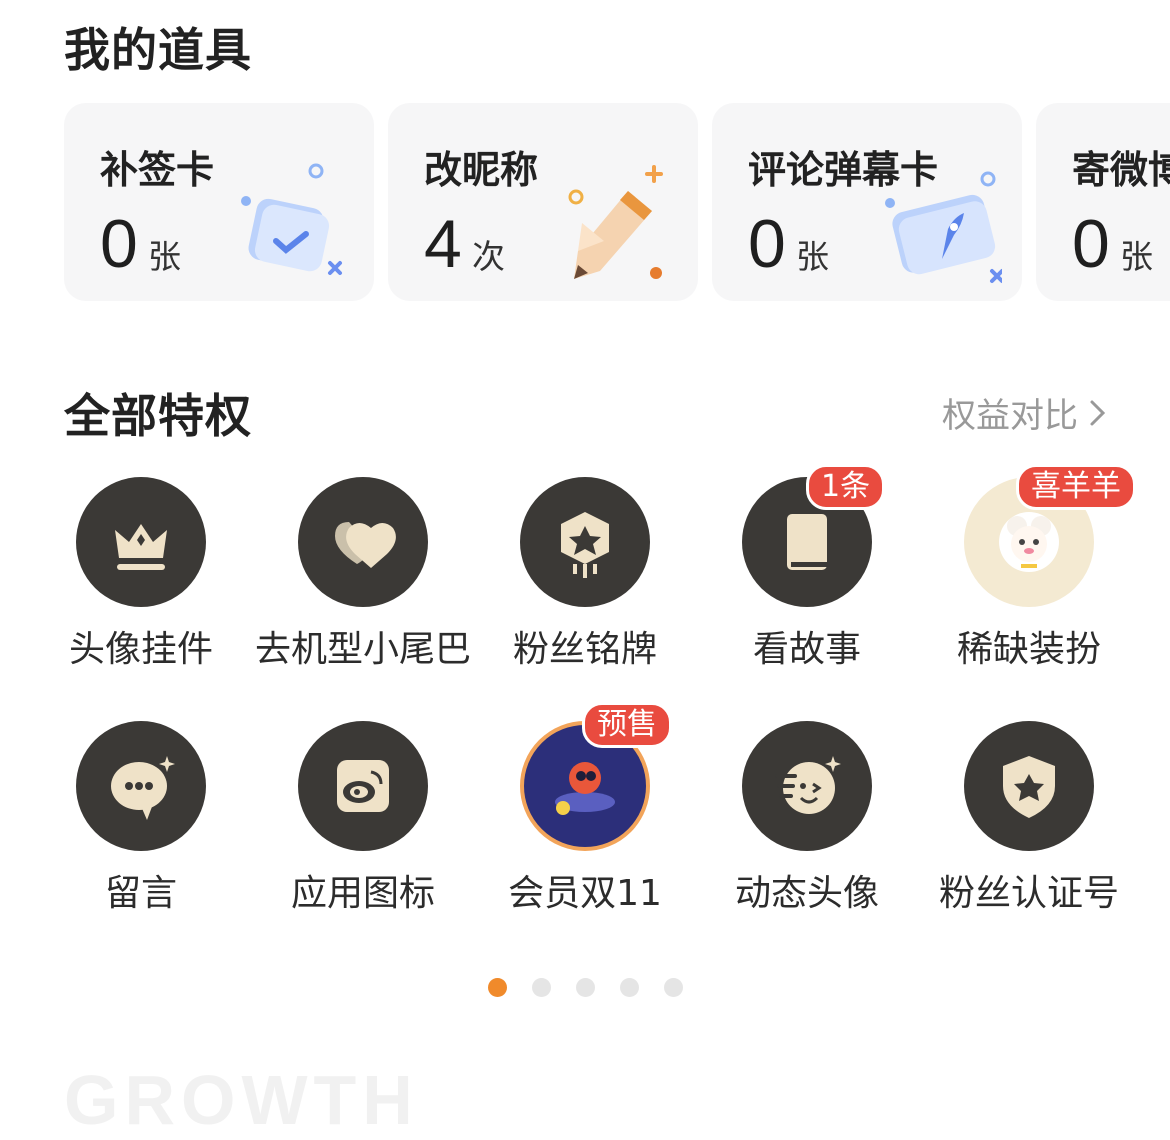 The height and width of the screenshot is (1140, 1170). What do you see at coordinates (1028, 893) in the screenshot?
I see `privilege-label: 粉丝认证号` at bounding box center [1028, 893].